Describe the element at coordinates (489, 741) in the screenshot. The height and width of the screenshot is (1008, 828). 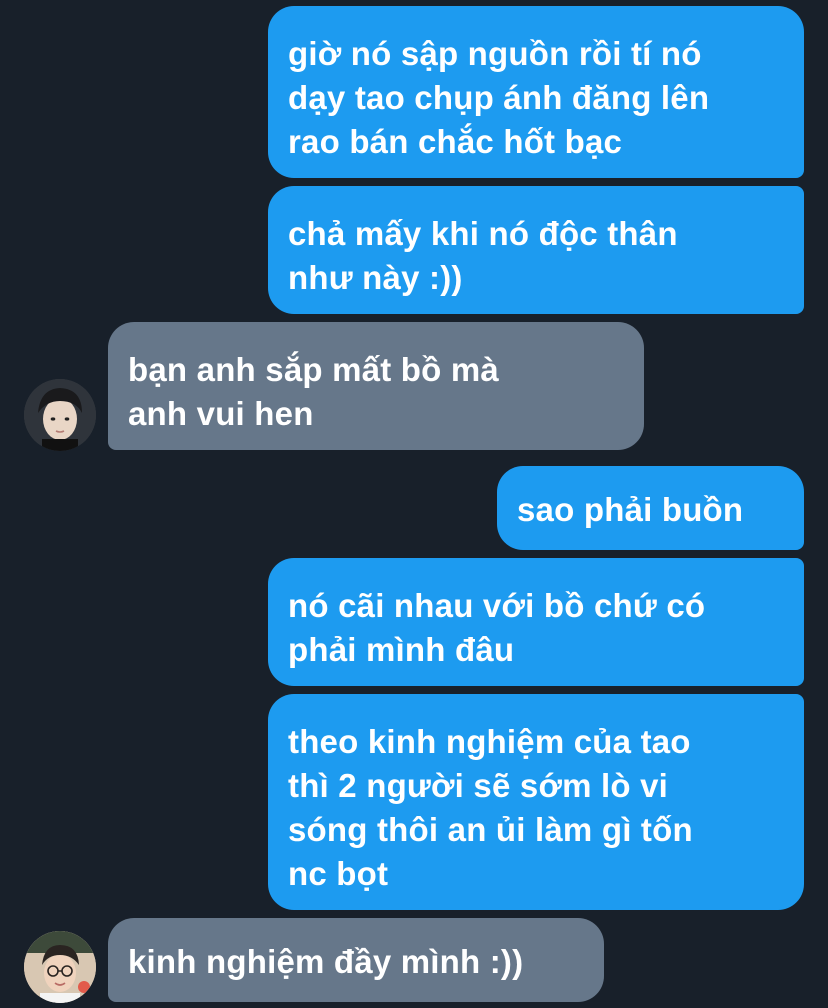
I see `message-line: theo kinh nghiệm của tao` at that location.